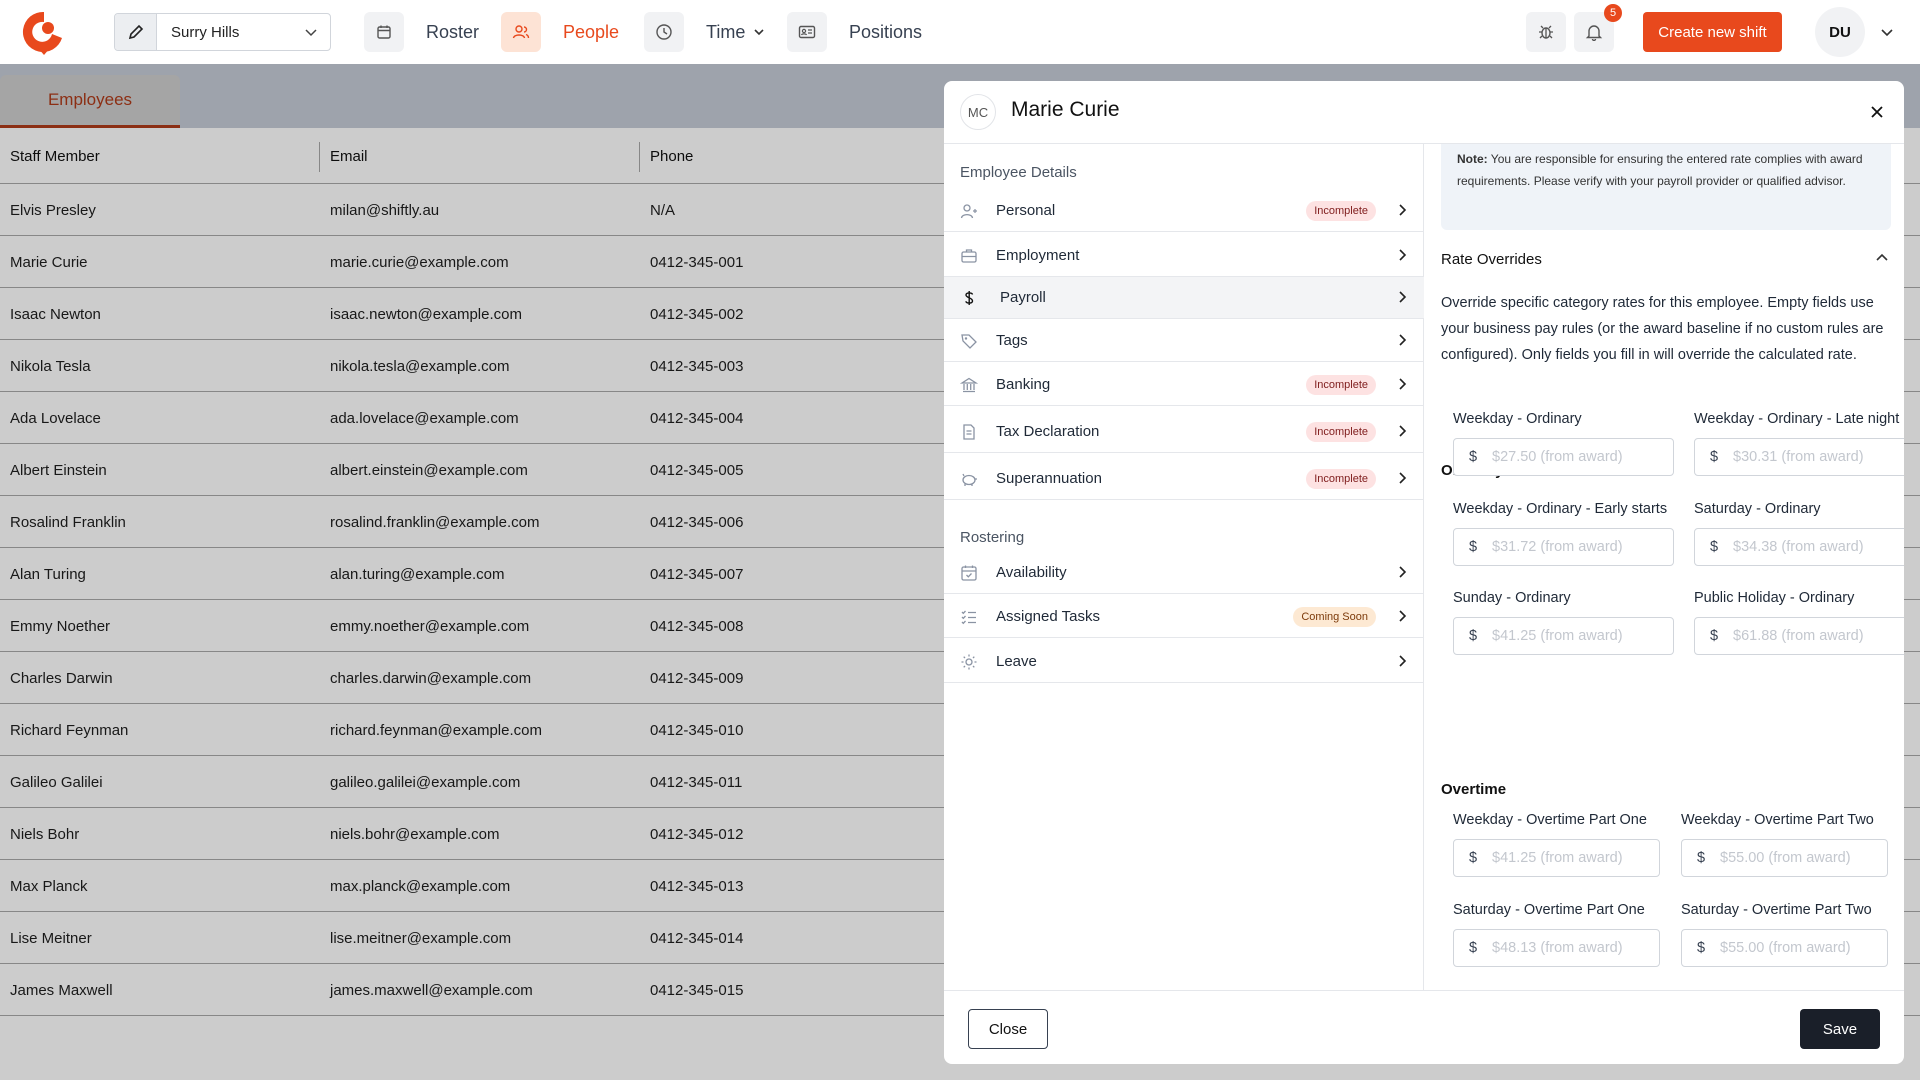 This screenshot has width=1920, height=1080. What do you see at coordinates (1038, 255) in the screenshot?
I see `menu-item-label: Employment` at bounding box center [1038, 255].